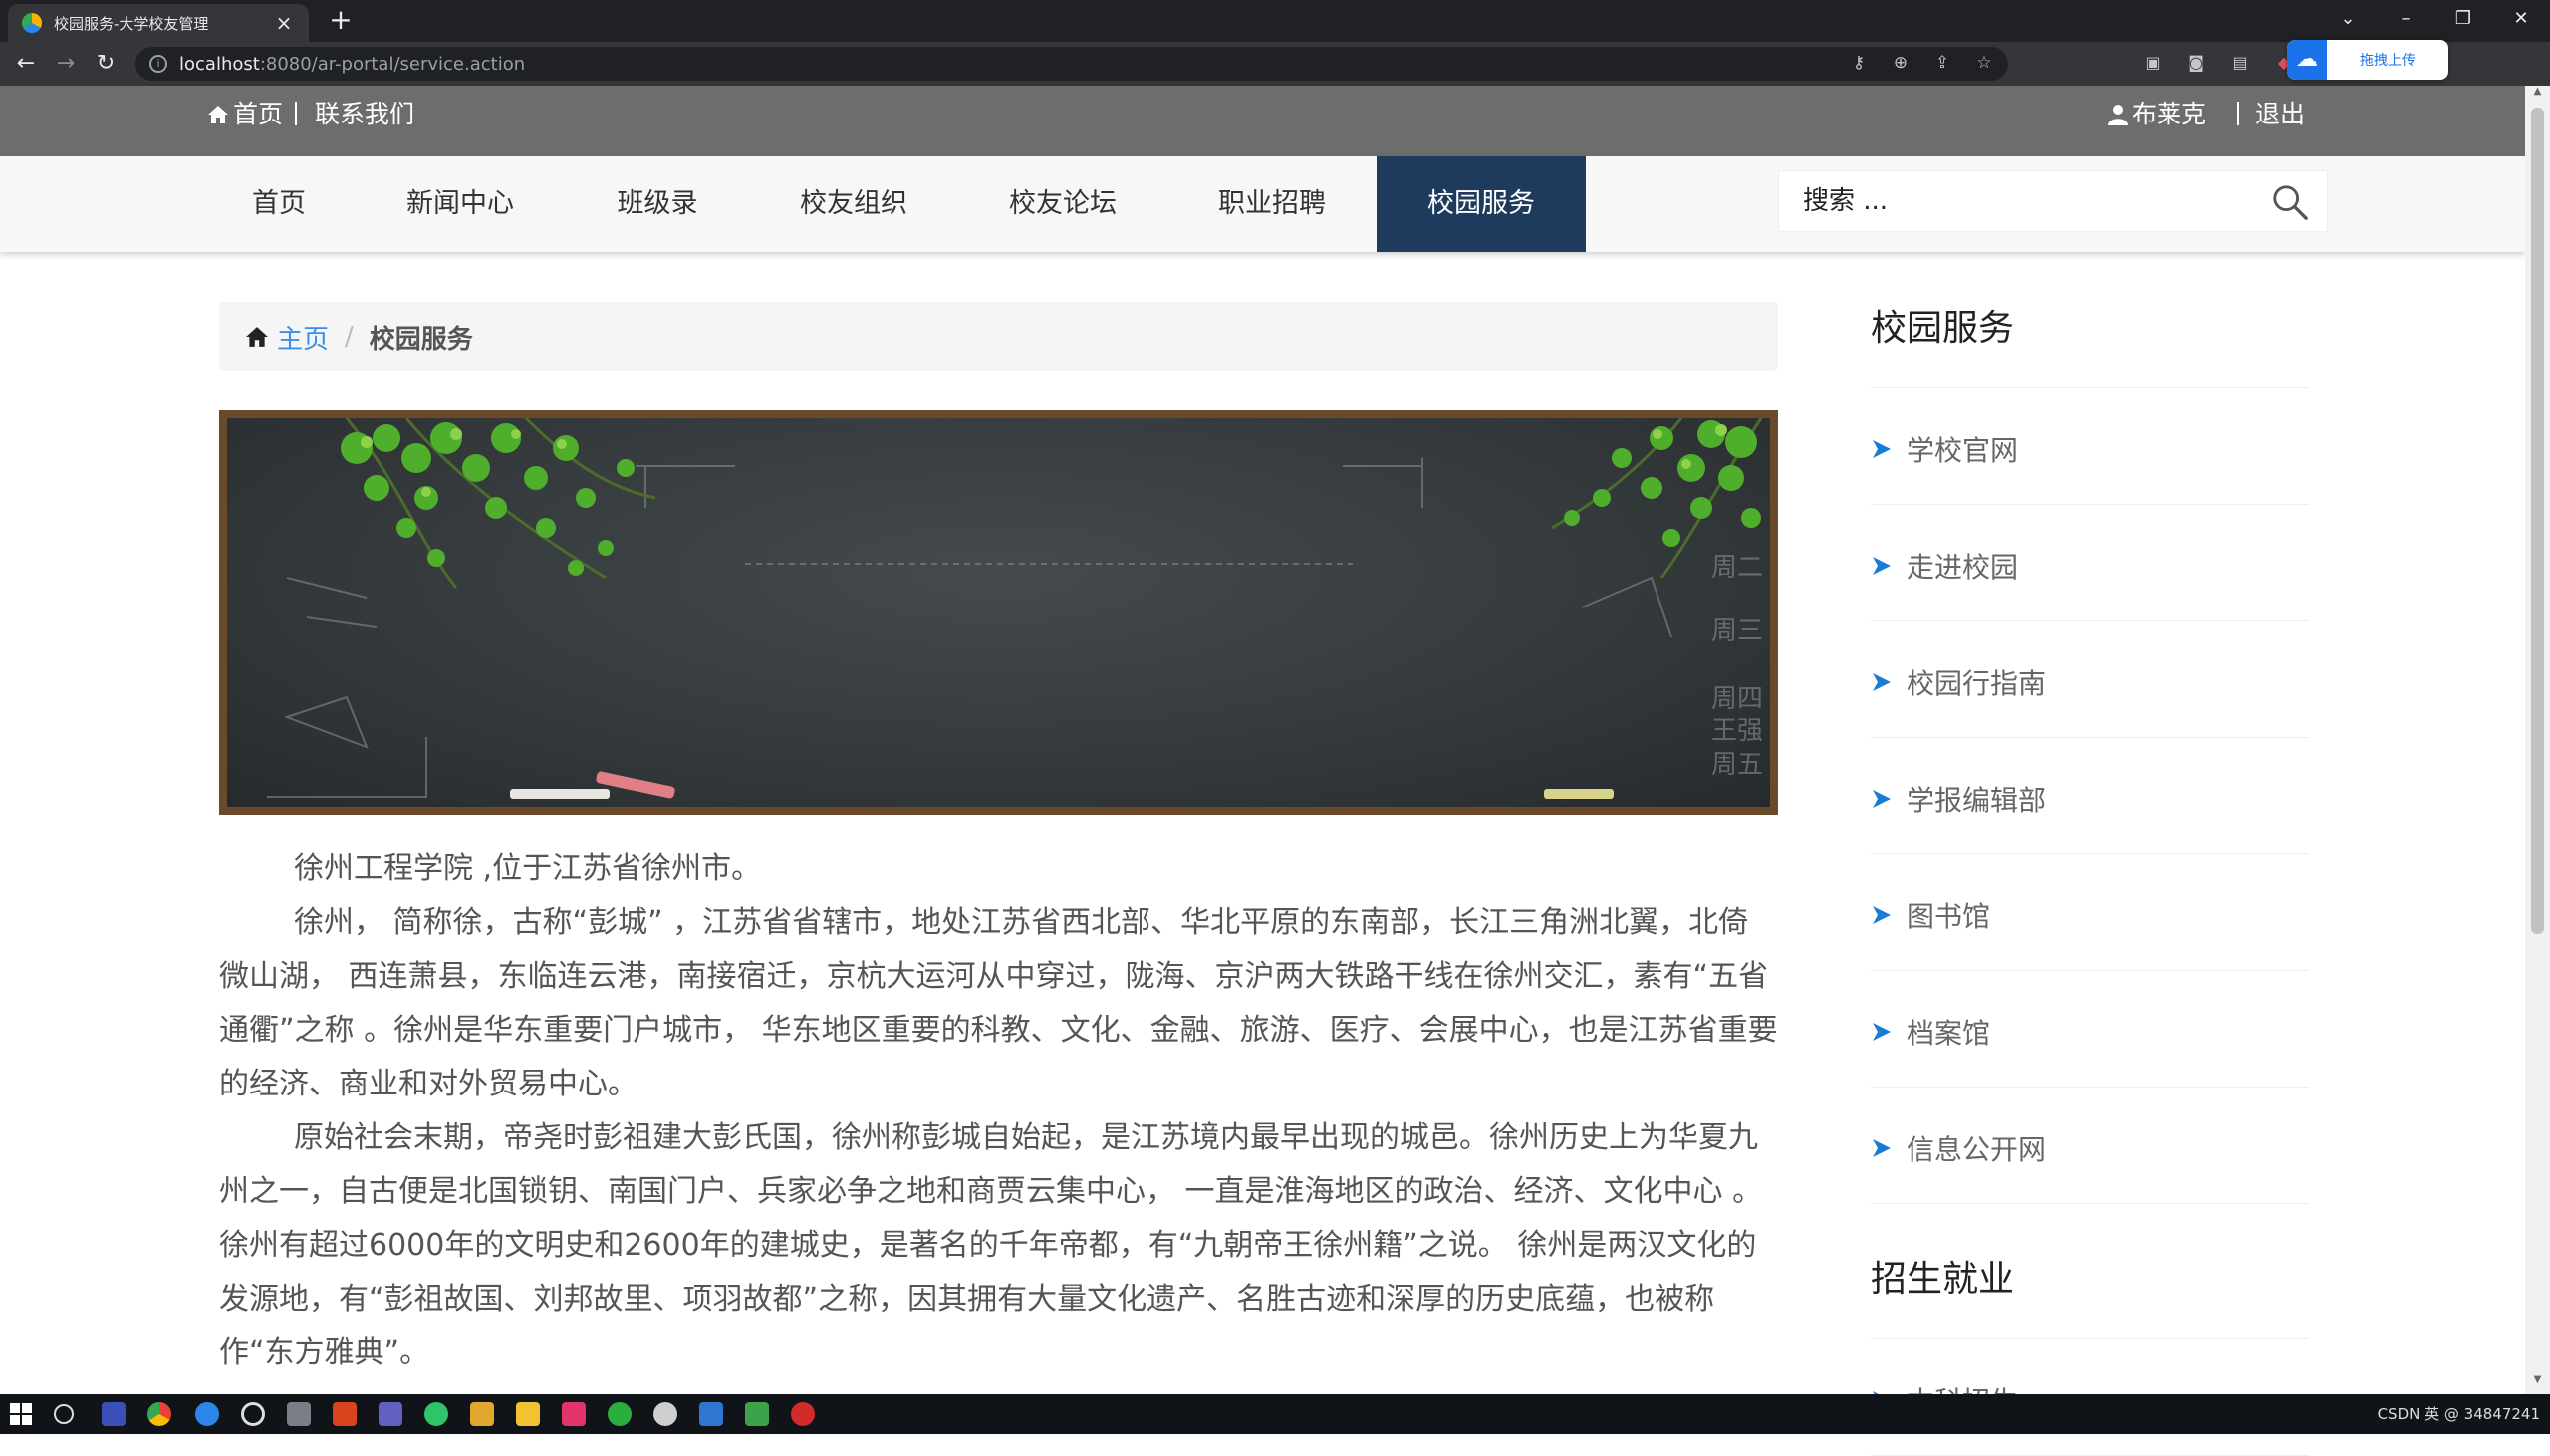 Image resolution: width=2550 pixels, height=1456 pixels. What do you see at coordinates (1737, 765) in the screenshot?
I see `board-text: 周五` at bounding box center [1737, 765].